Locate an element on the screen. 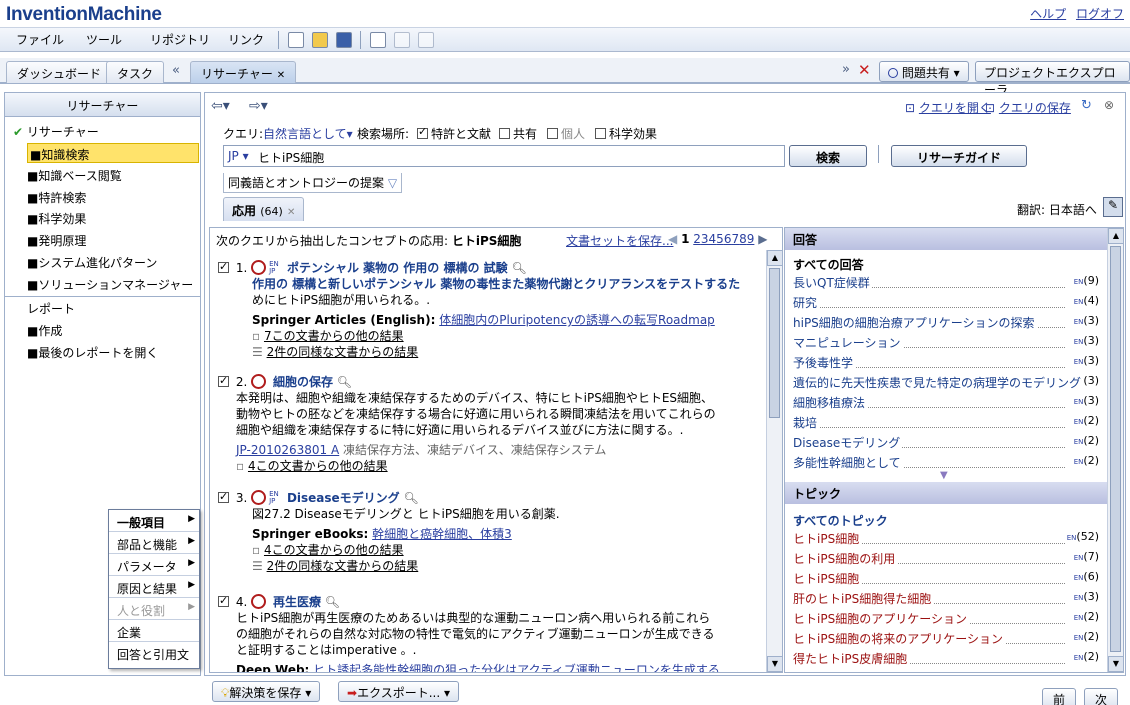  page-next-icon: ▶ is located at coordinates (762, 239).